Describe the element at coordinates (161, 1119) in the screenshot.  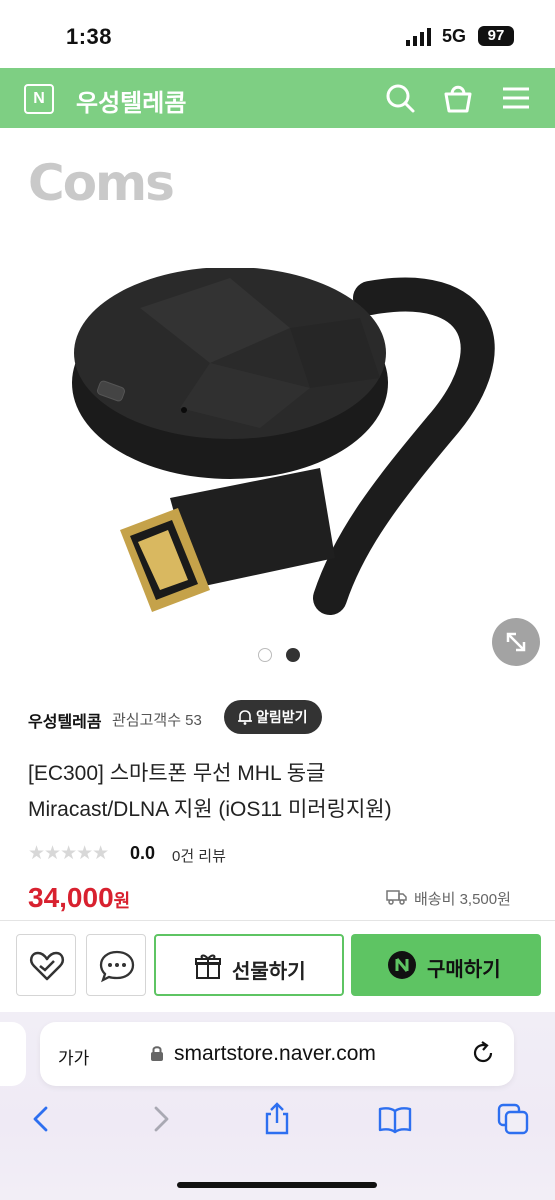
I see `forward-icon` at that location.